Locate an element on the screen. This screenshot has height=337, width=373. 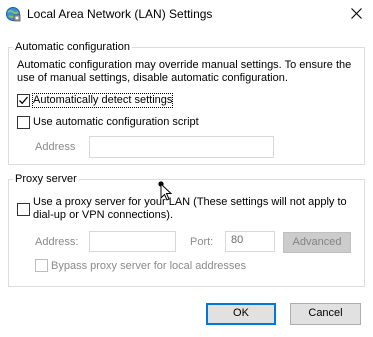
advanced-button: Advanced is located at coordinates (317, 242).